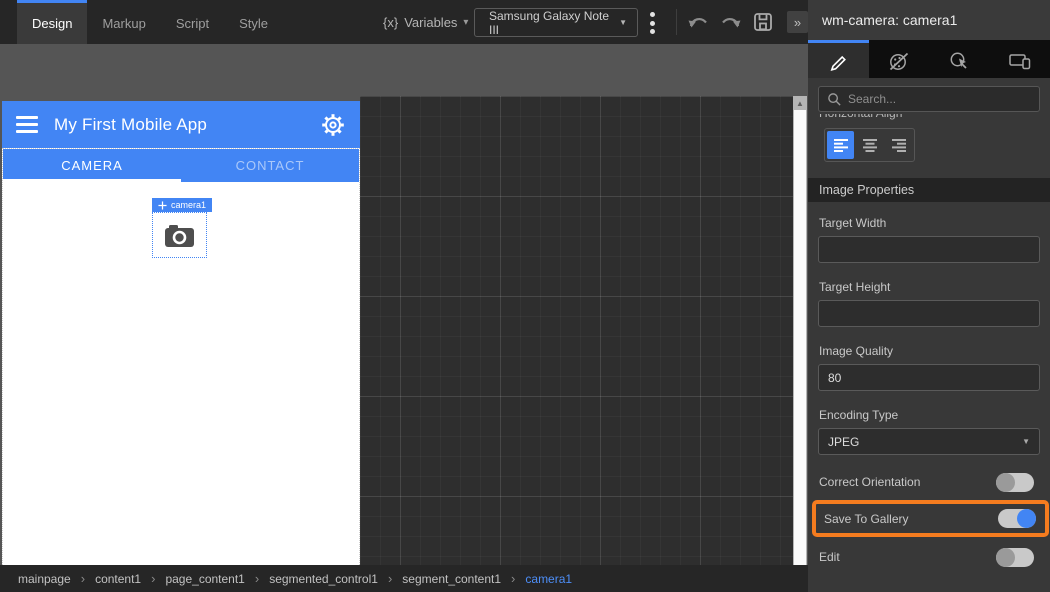 The width and height of the screenshot is (1050, 592). I want to click on collapse-panel-button: », so click(797, 22).